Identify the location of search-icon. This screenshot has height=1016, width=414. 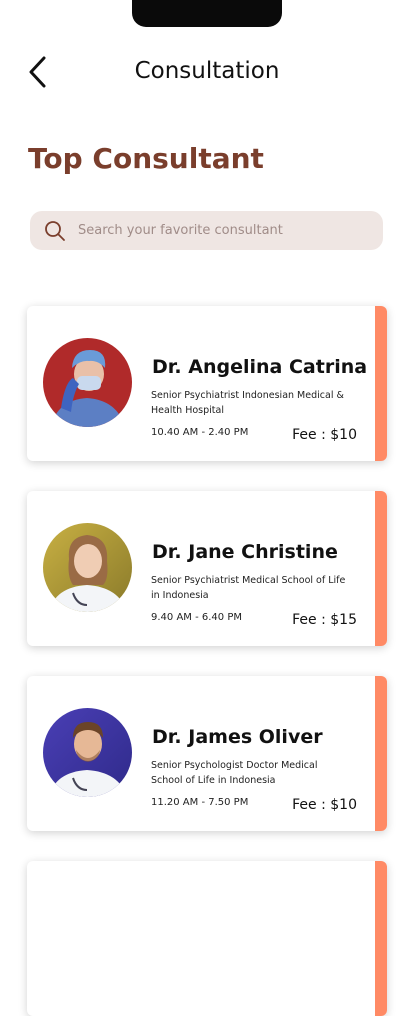
(55, 231).